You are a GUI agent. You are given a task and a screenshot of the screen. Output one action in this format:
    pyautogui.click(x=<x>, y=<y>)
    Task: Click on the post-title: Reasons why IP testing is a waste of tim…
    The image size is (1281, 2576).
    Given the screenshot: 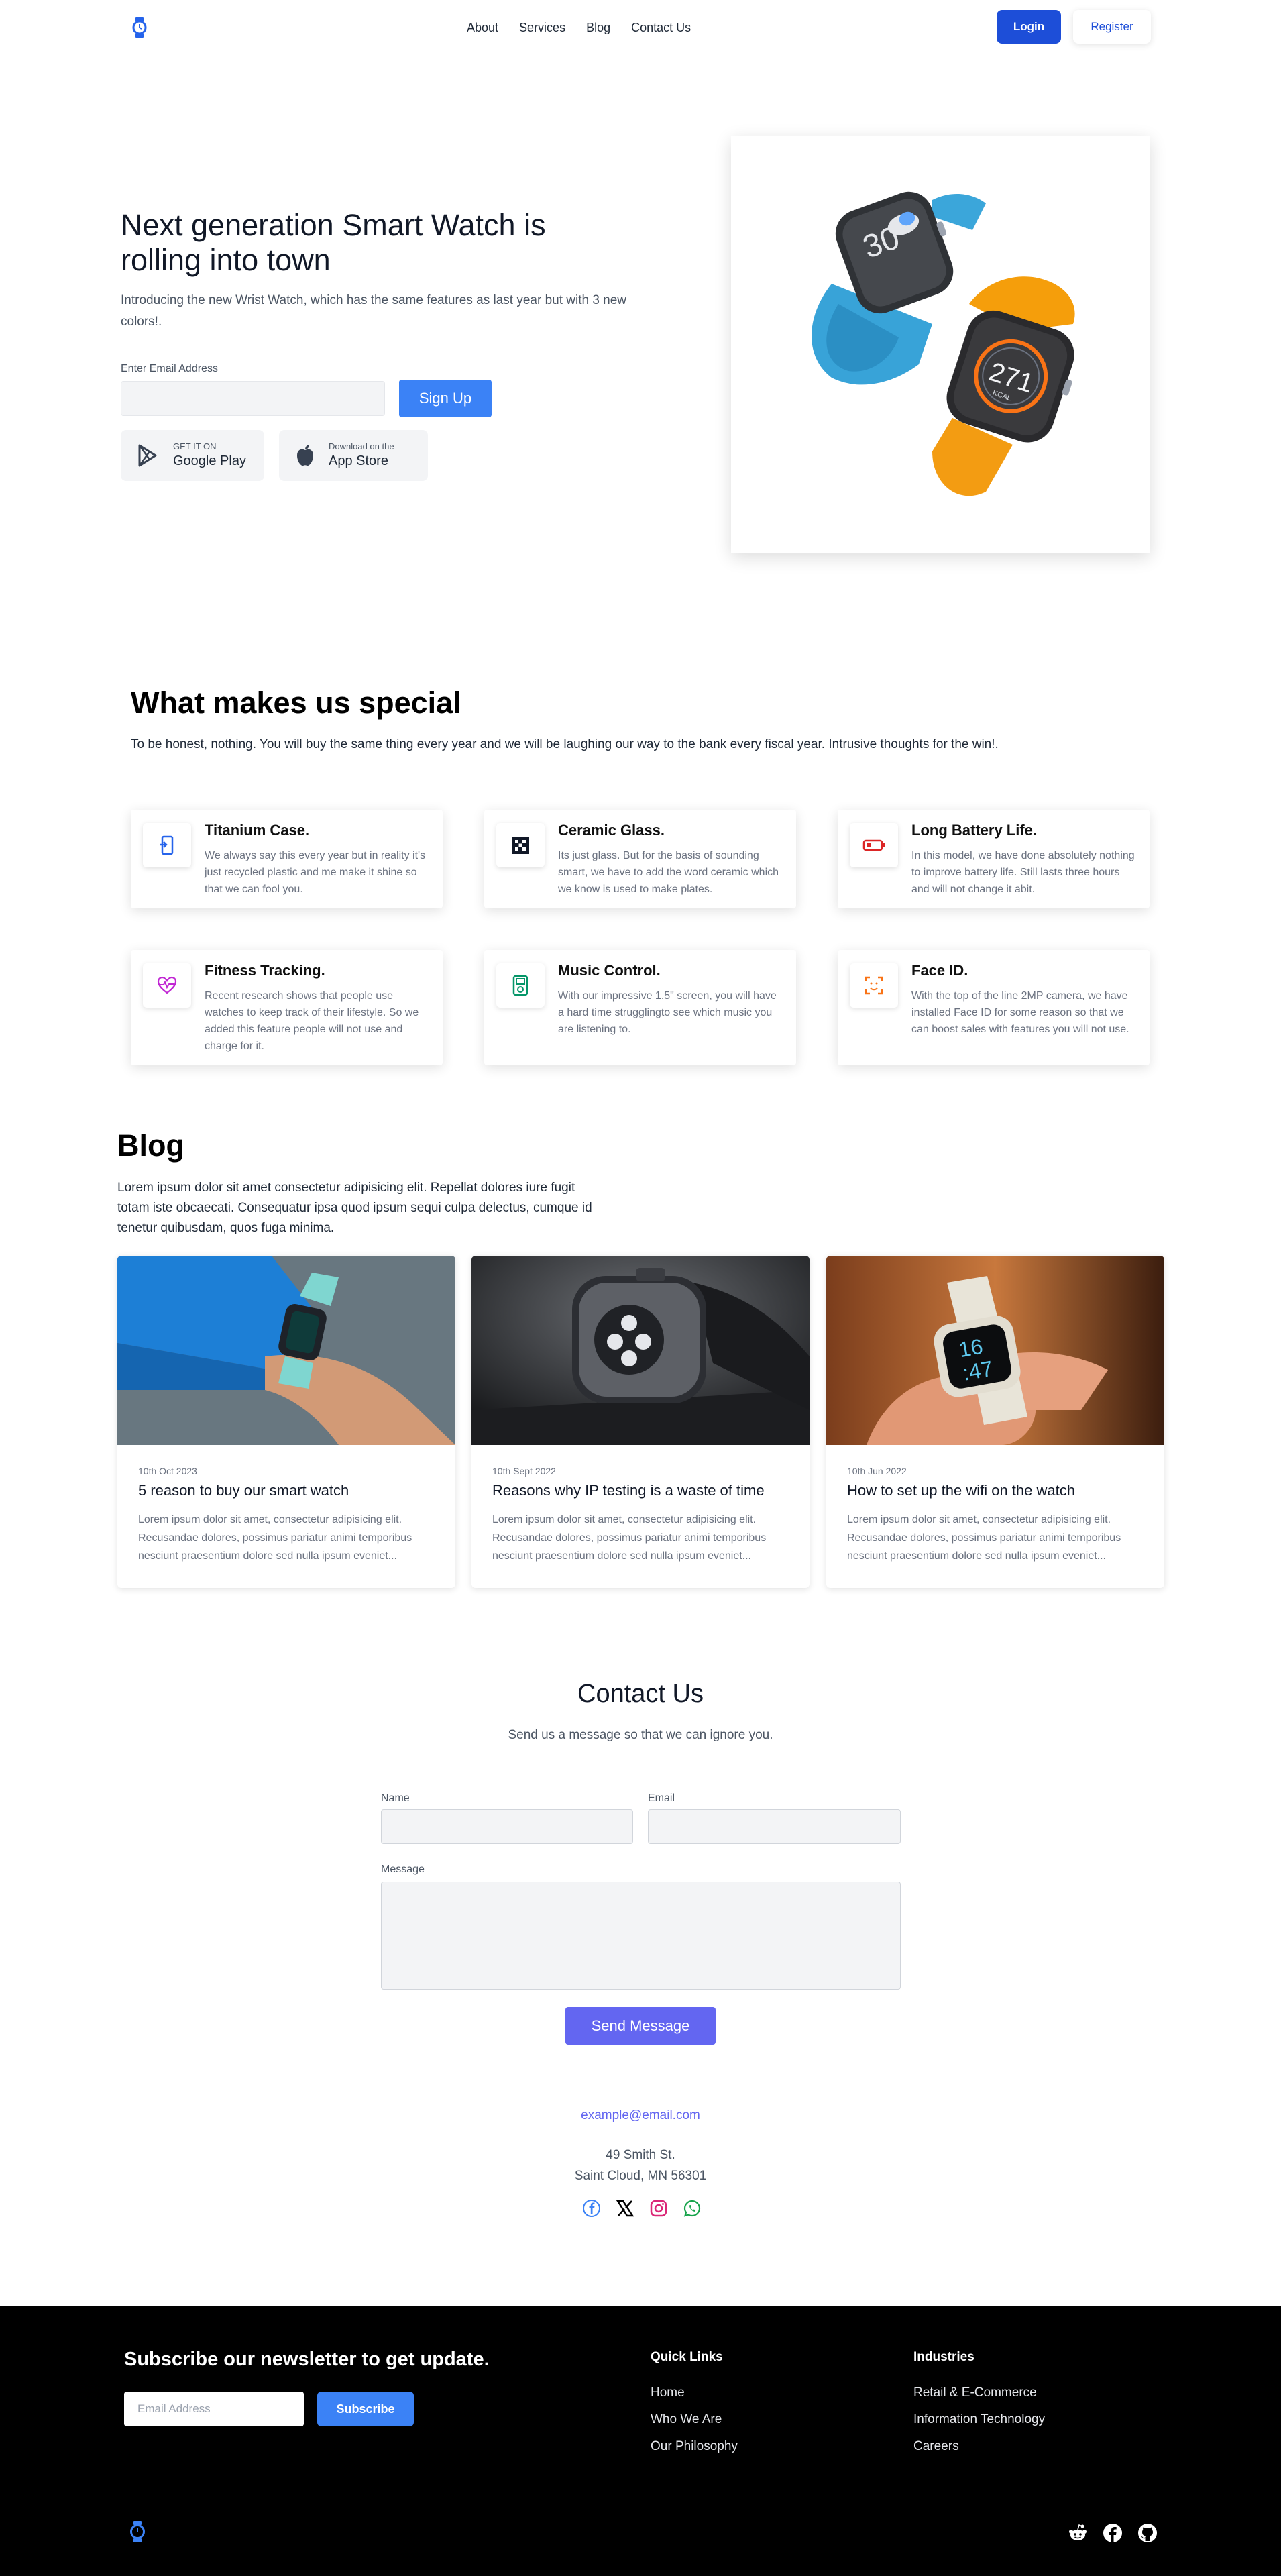 What is the action you would take?
    pyautogui.click(x=628, y=1490)
    